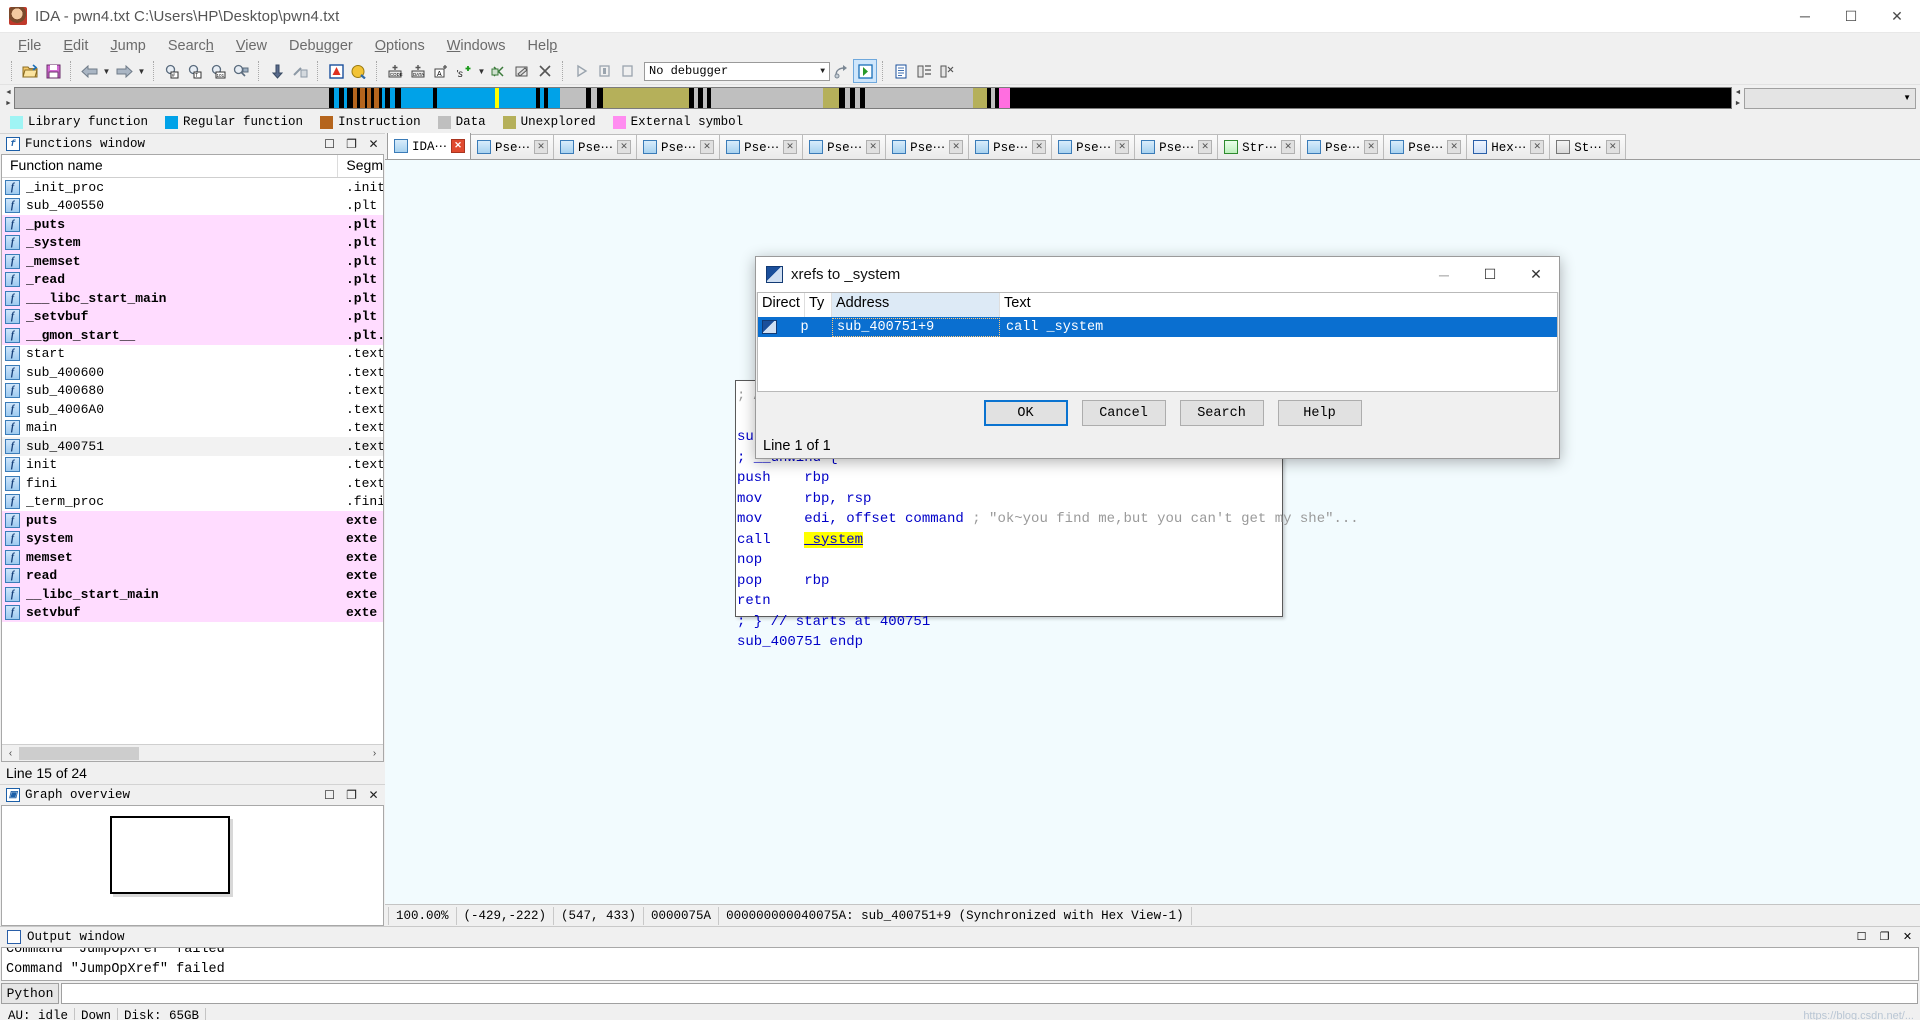 The height and width of the screenshot is (1020, 1920). Describe the element at coordinates (351, 795) in the screenshot. I see `graph-overview-undock-button: ❐` at that location.